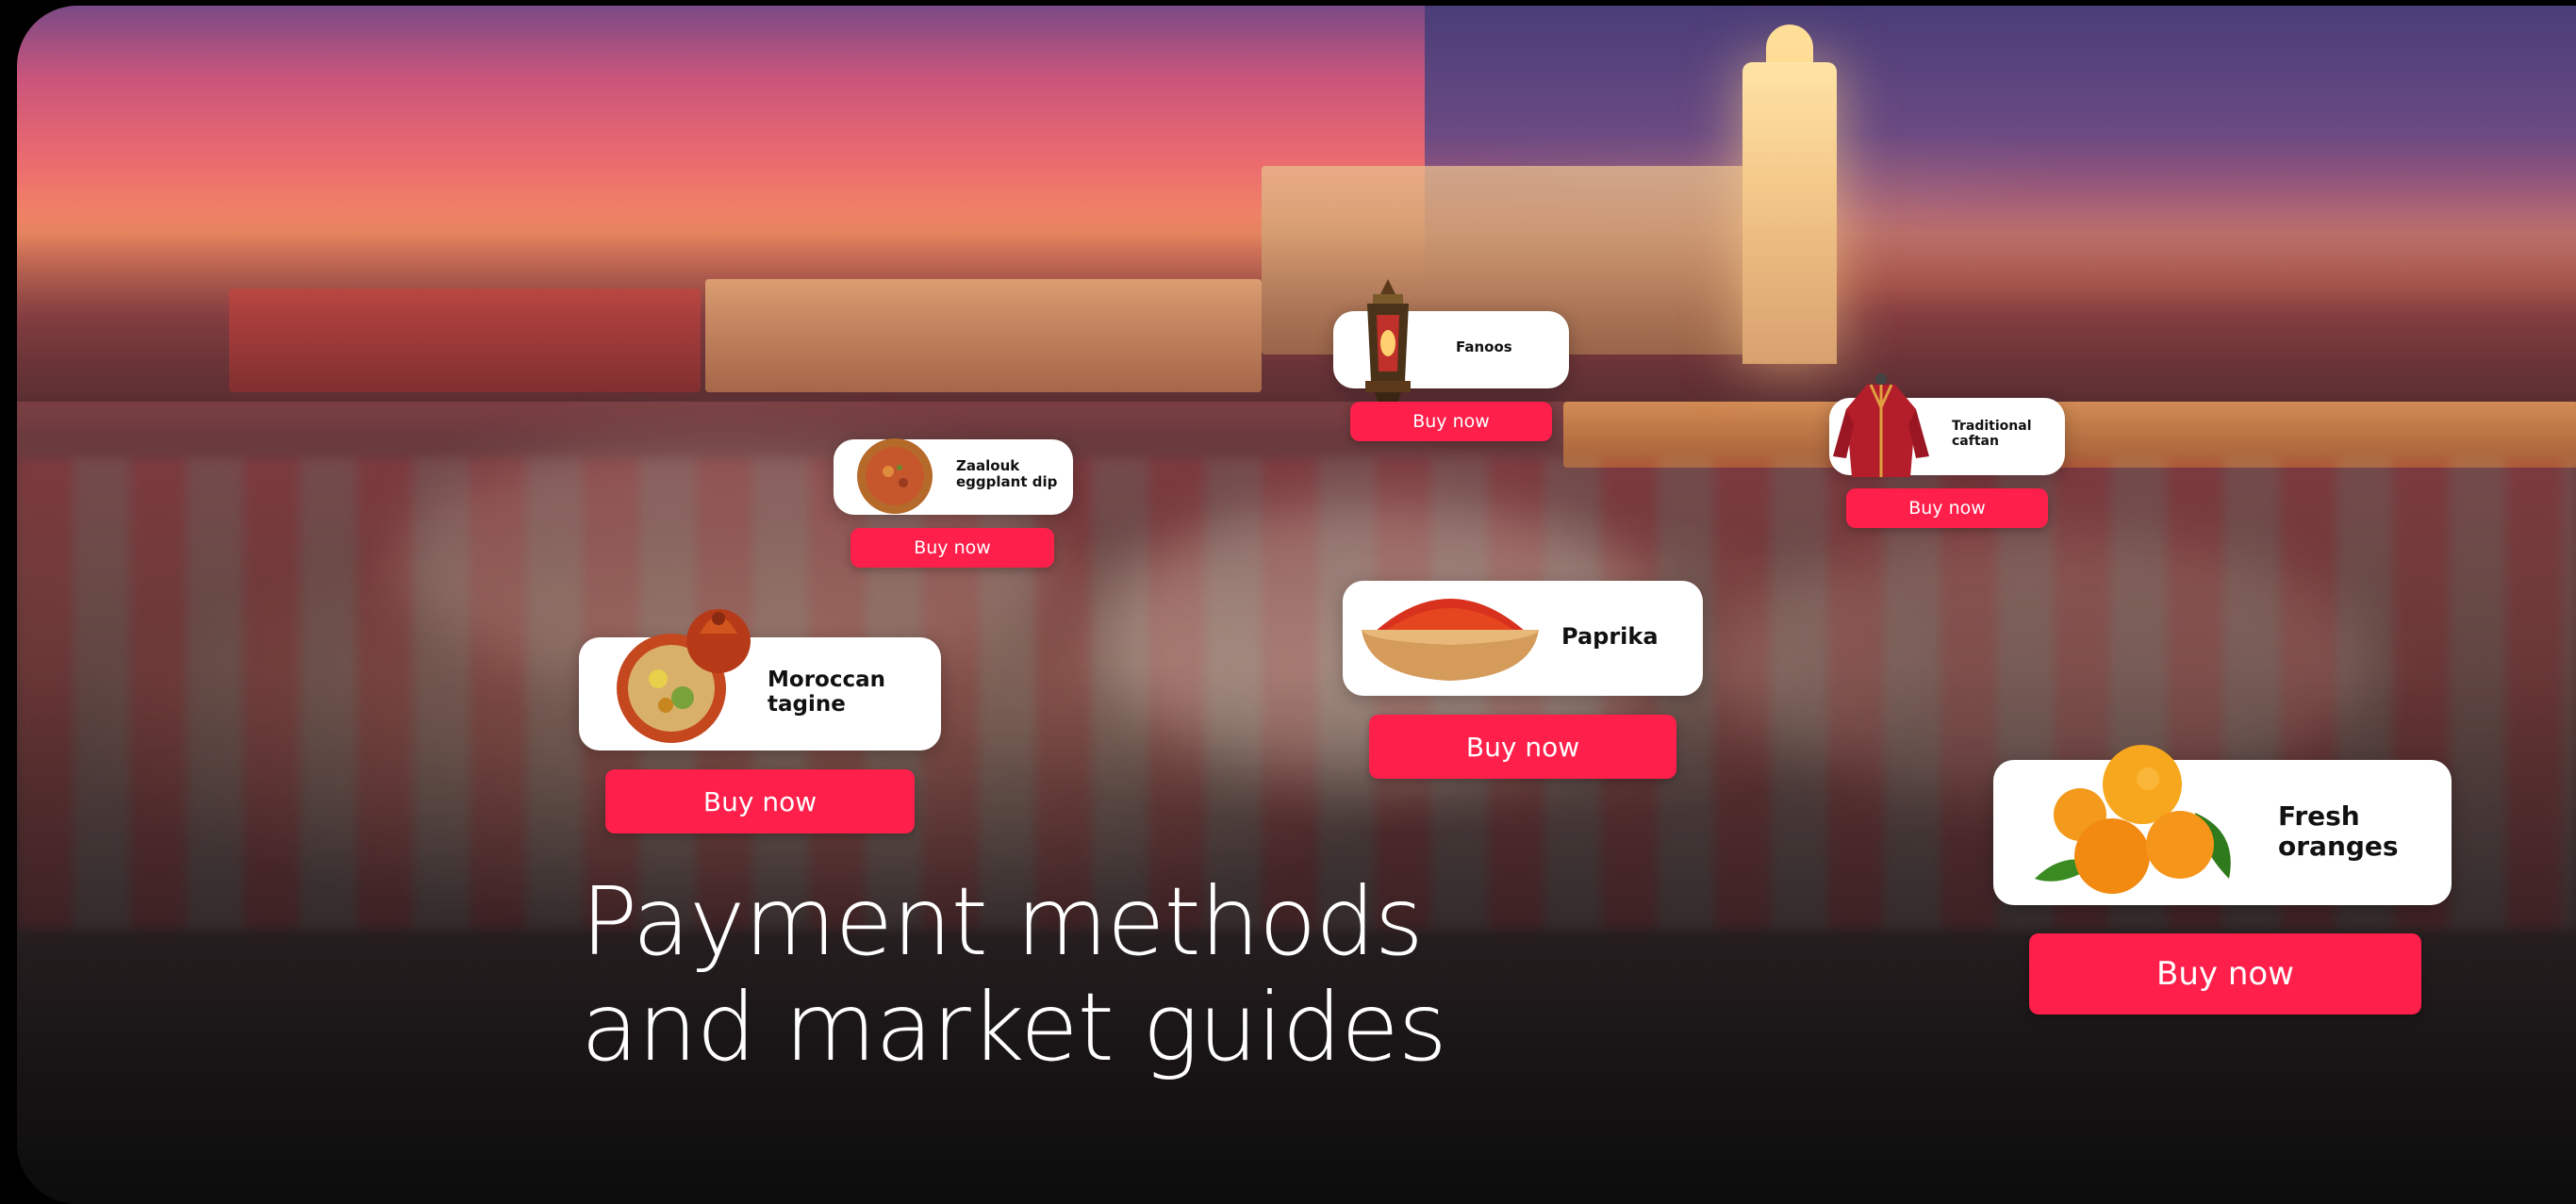  I want to click on oranges-icon, so click(2129, 820).